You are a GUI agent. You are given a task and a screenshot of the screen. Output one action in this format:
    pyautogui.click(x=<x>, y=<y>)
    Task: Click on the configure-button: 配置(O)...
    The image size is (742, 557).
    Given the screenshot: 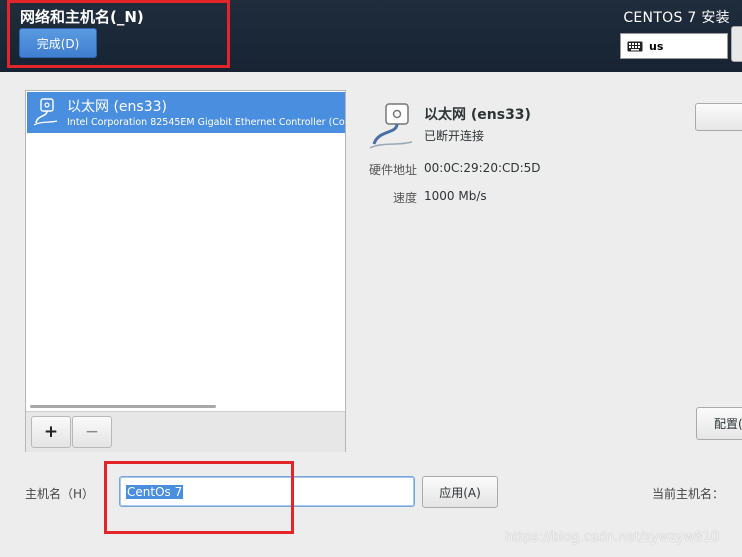 What is the action you would take?
    pyautogui.click(x=719, y=423)
    